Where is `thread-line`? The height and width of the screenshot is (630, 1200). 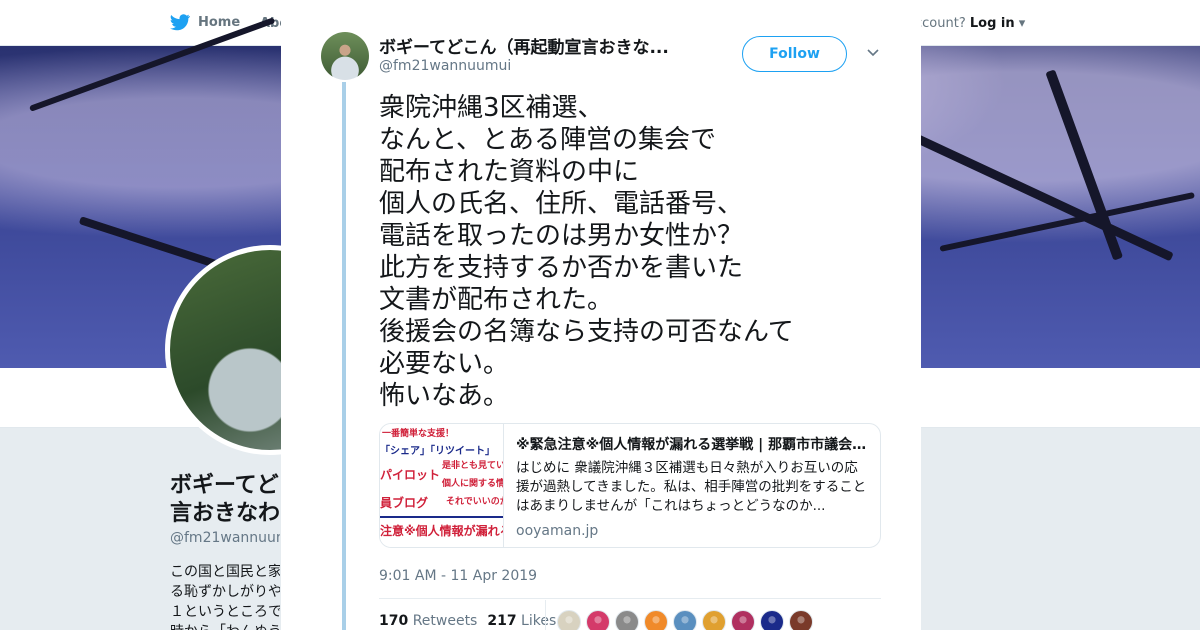
thread-line is located at coordinates (344, 356).